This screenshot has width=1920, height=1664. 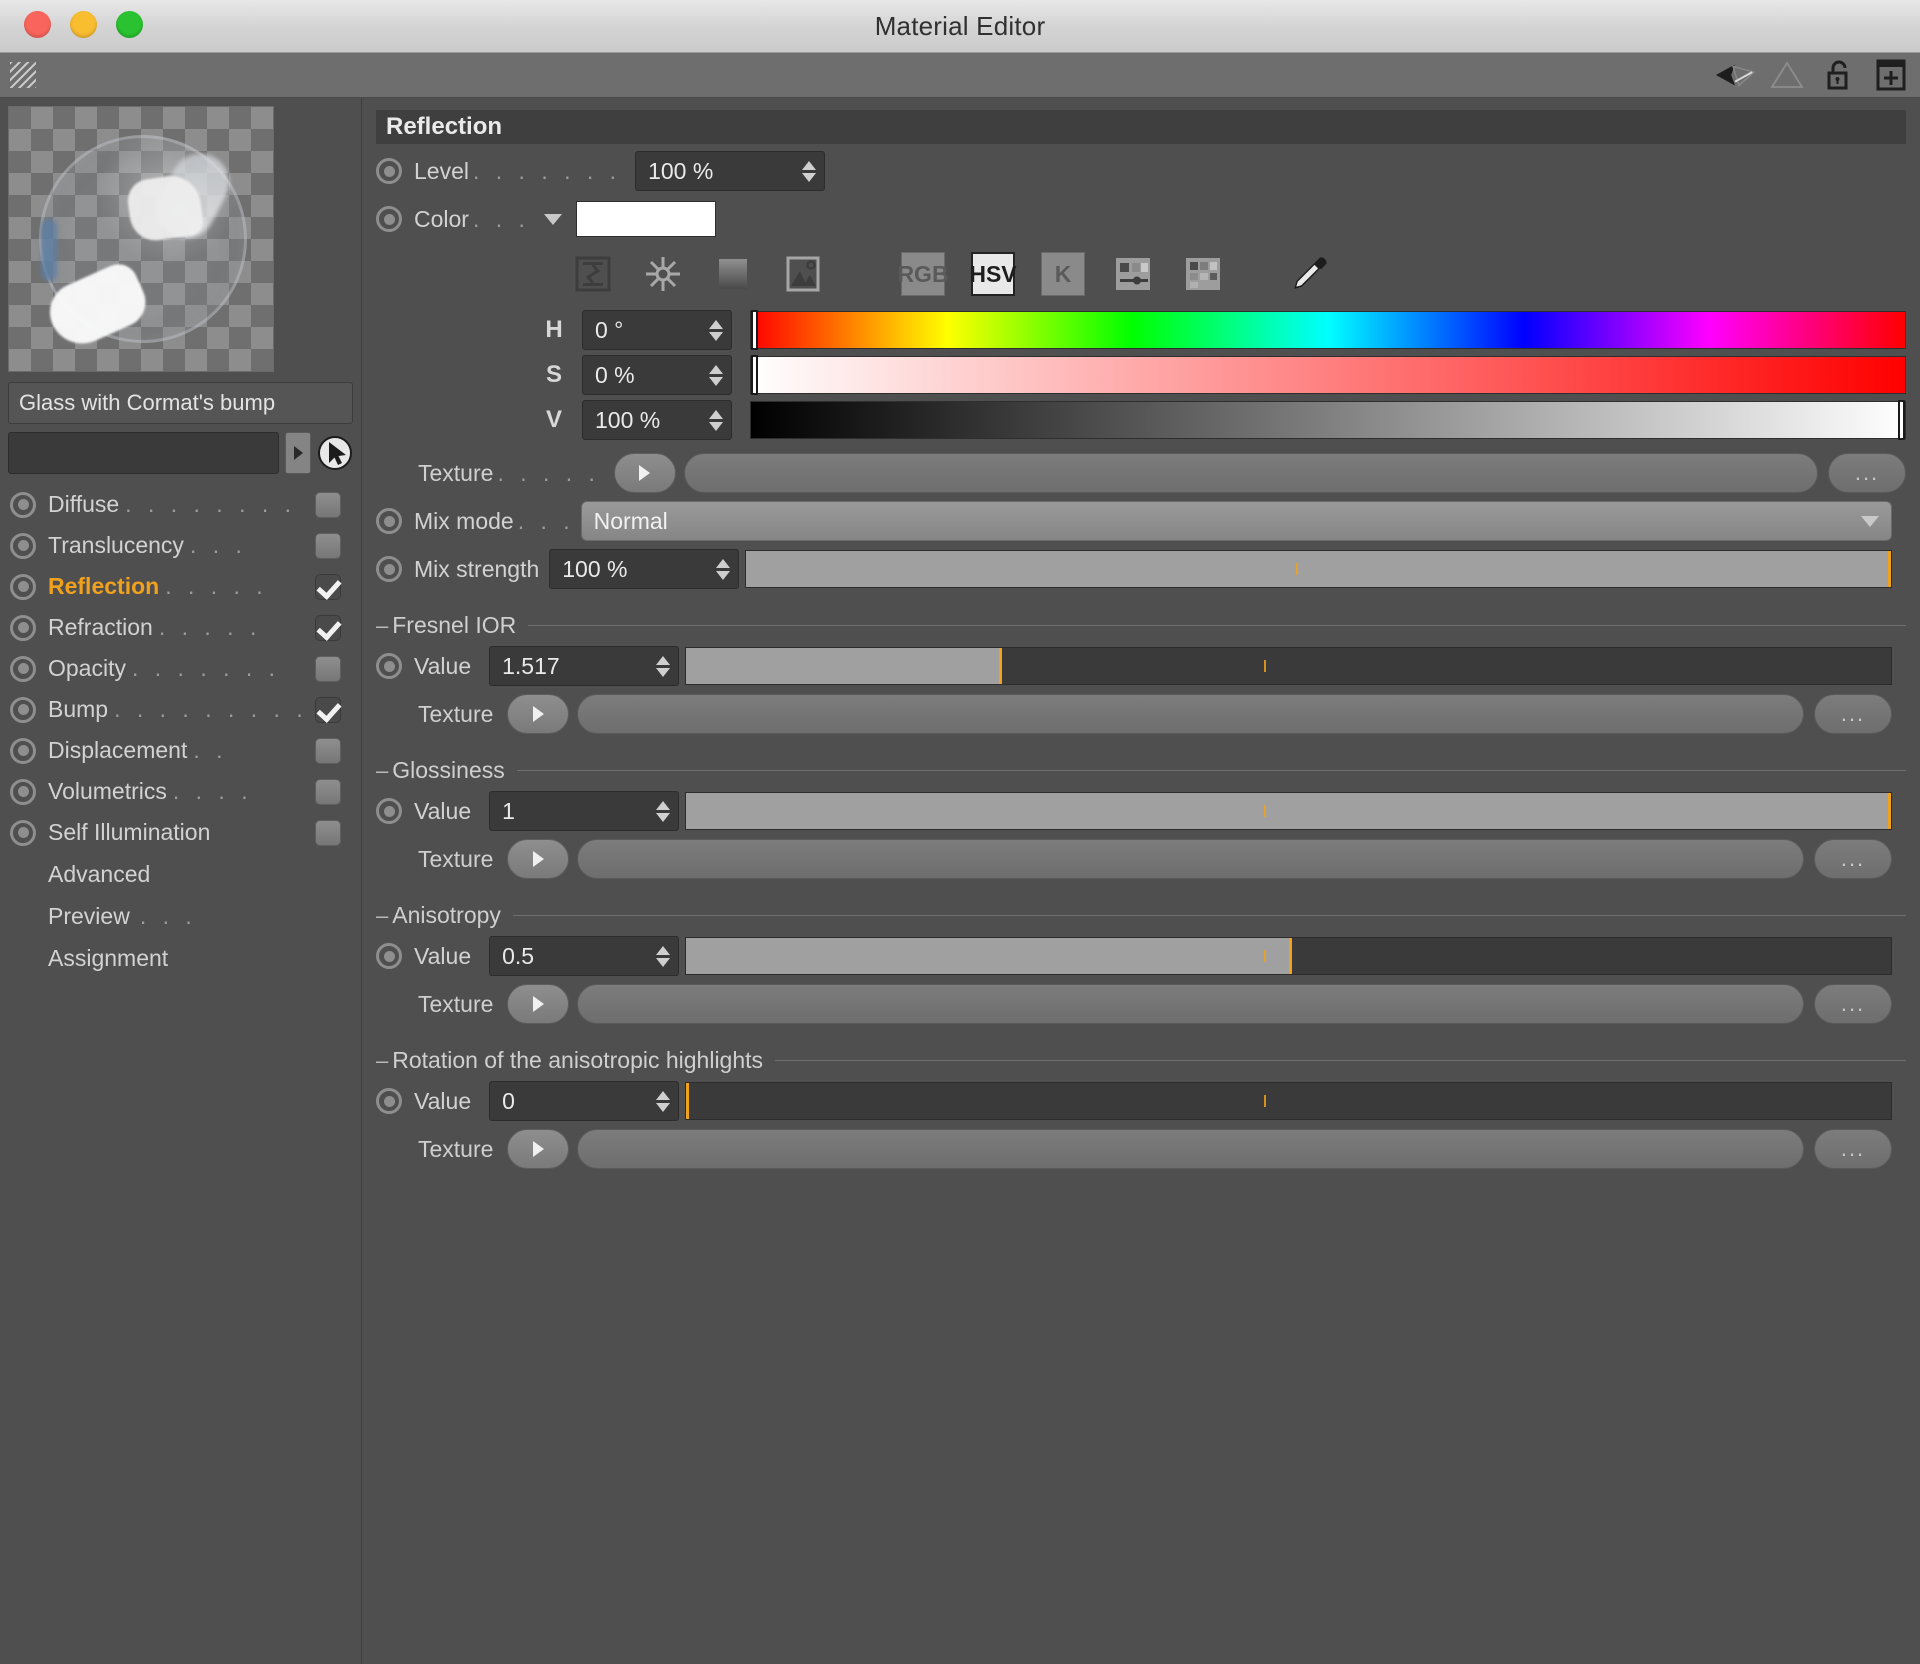 I want to click on level-radio-icon, so click(x=389, y=171).